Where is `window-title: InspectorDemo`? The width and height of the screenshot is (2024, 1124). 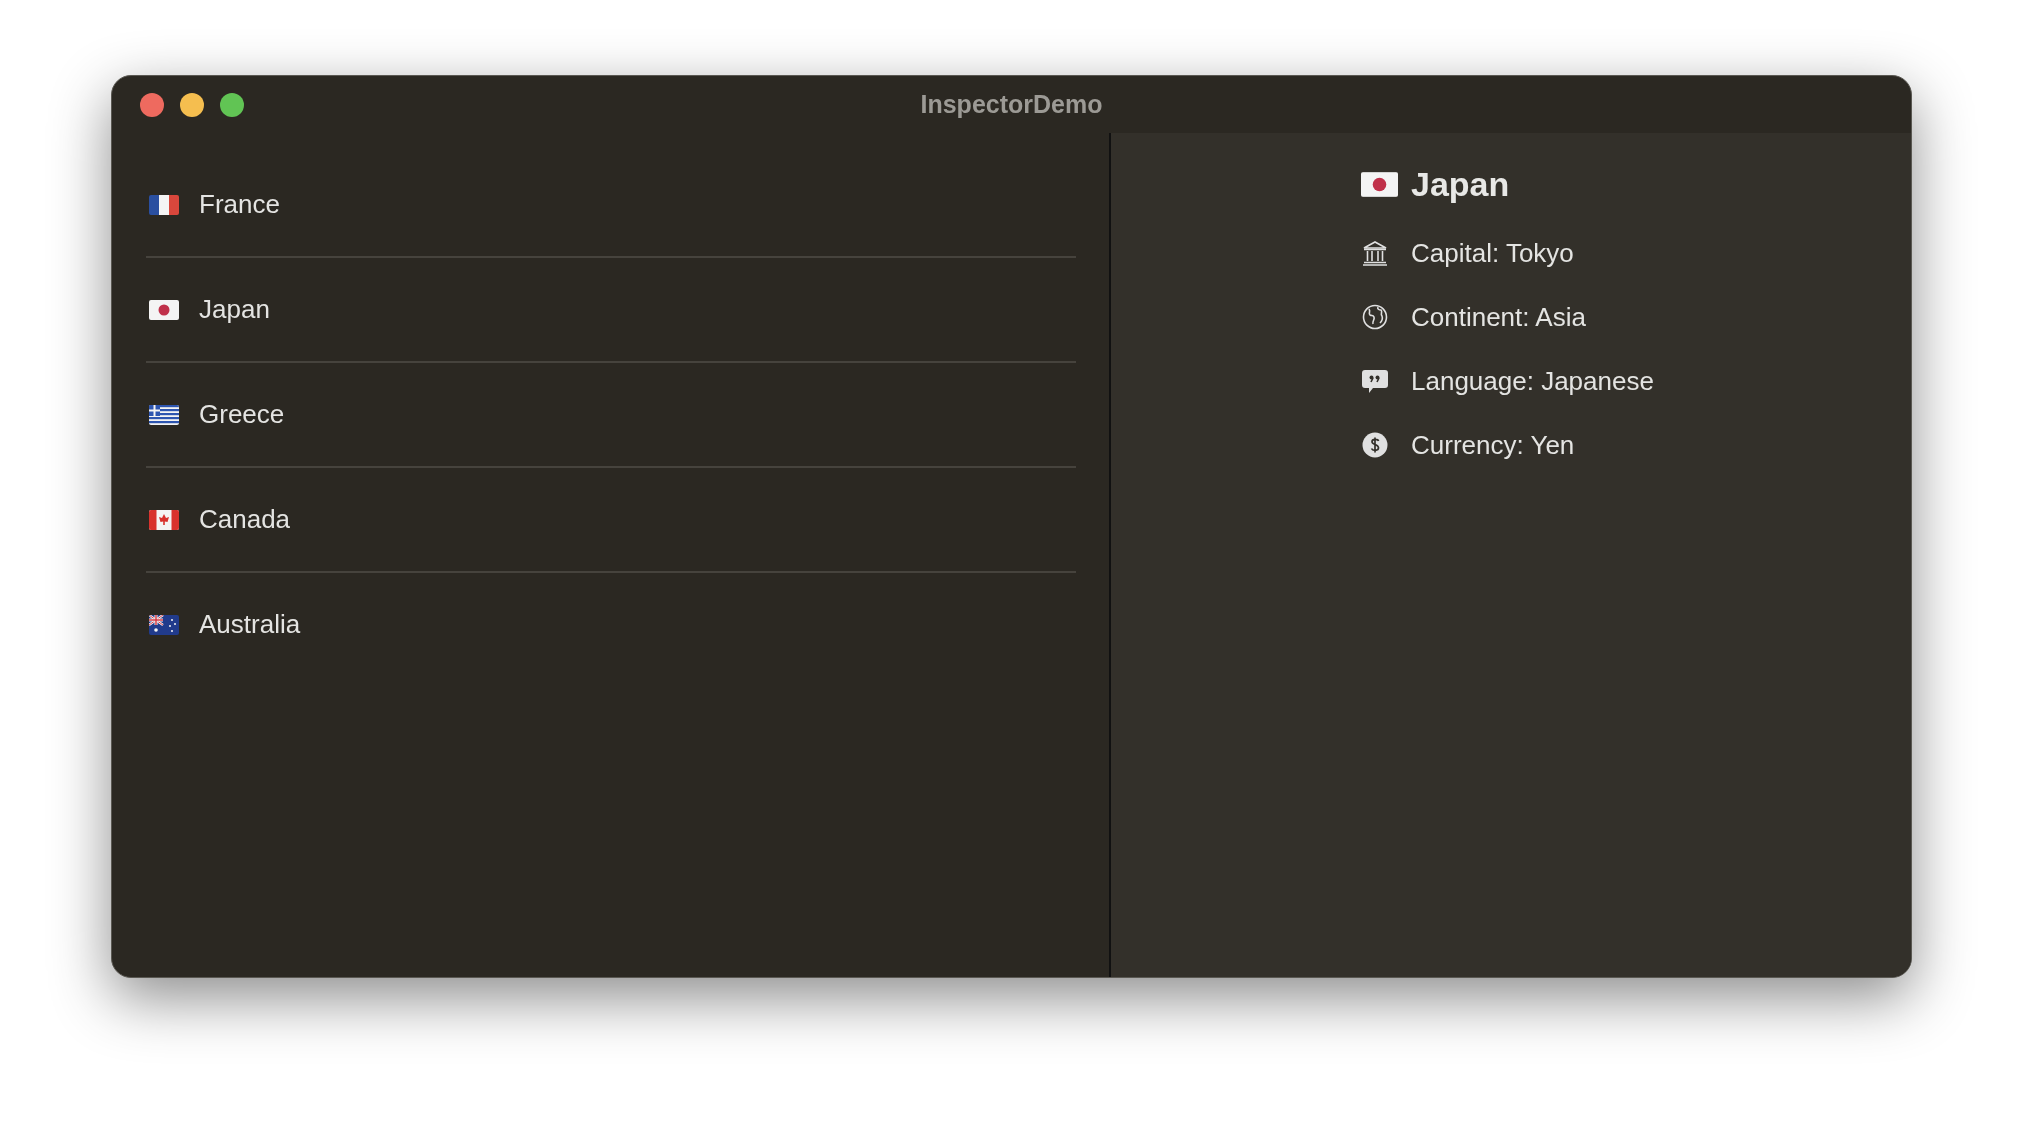 window-title: InspectorDemo is located at coordinates (1011, 104).